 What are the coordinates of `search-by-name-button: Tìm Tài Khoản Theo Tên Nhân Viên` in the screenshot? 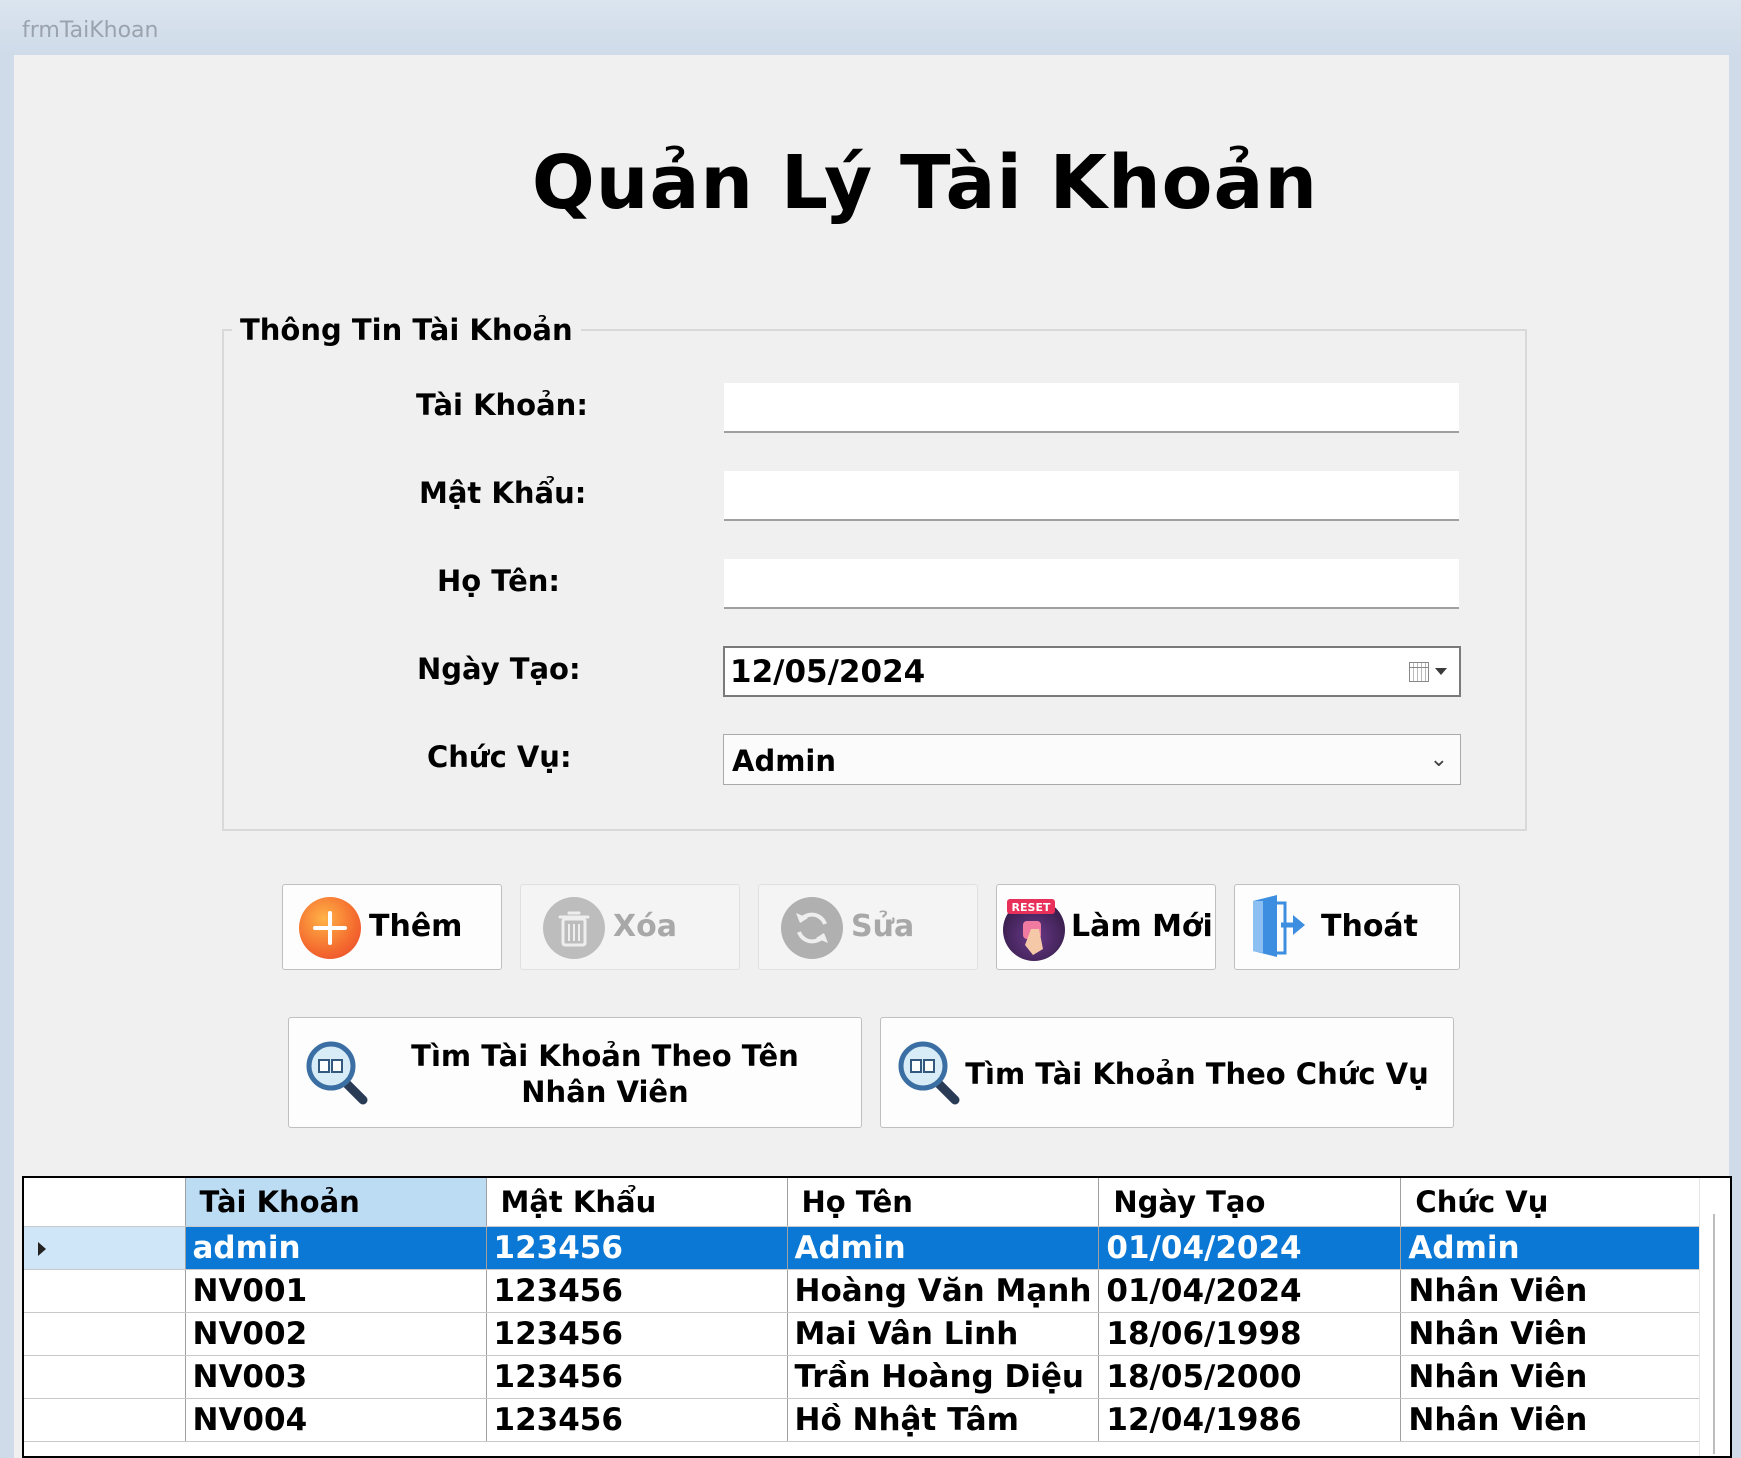 It's located at (575, 1072).